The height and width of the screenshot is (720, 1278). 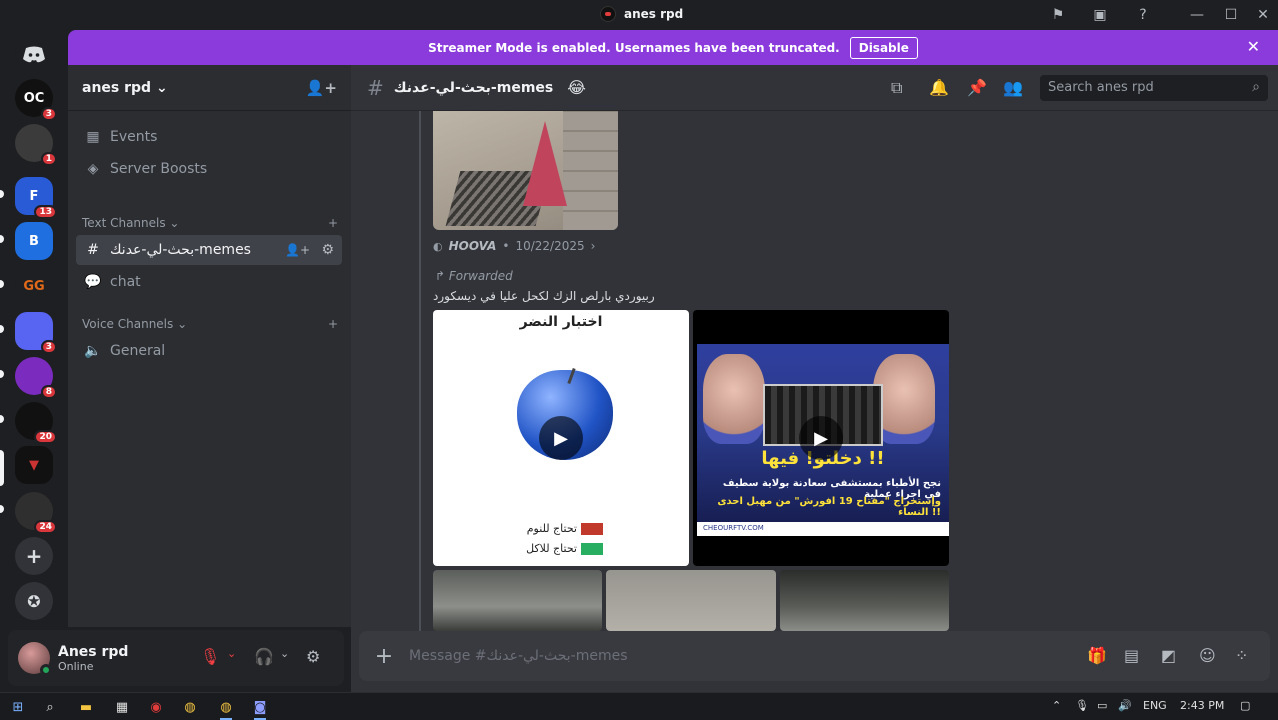 I want to click on mute-mic-icon: 🎙, so click(x=210, y=656).